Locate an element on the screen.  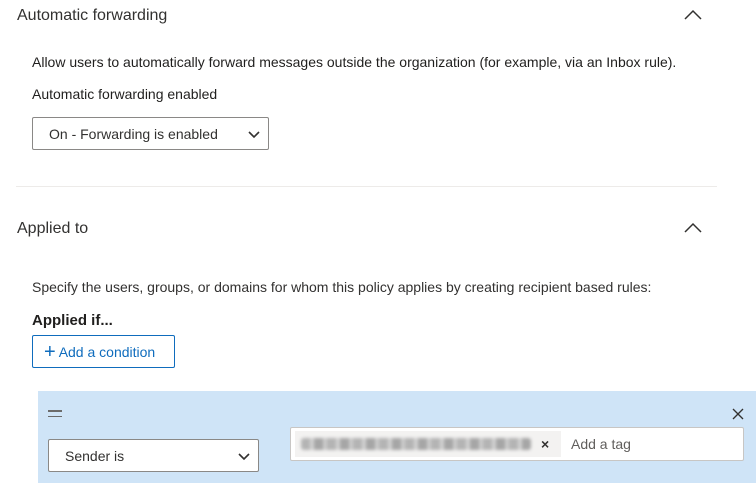
automatic-forwarding-select: On - Forwarding is enabled is located at coordinates (150, 133).